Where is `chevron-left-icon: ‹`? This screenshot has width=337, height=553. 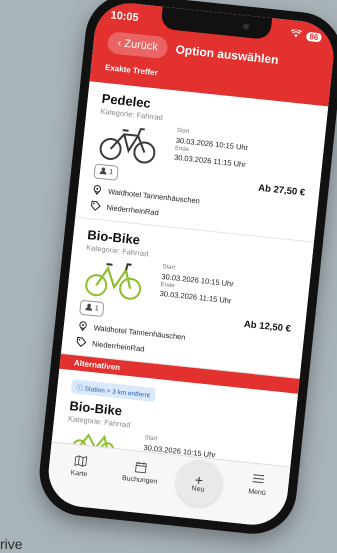
chevron-left-icon: ‹ is located at coordinates (119, 43).